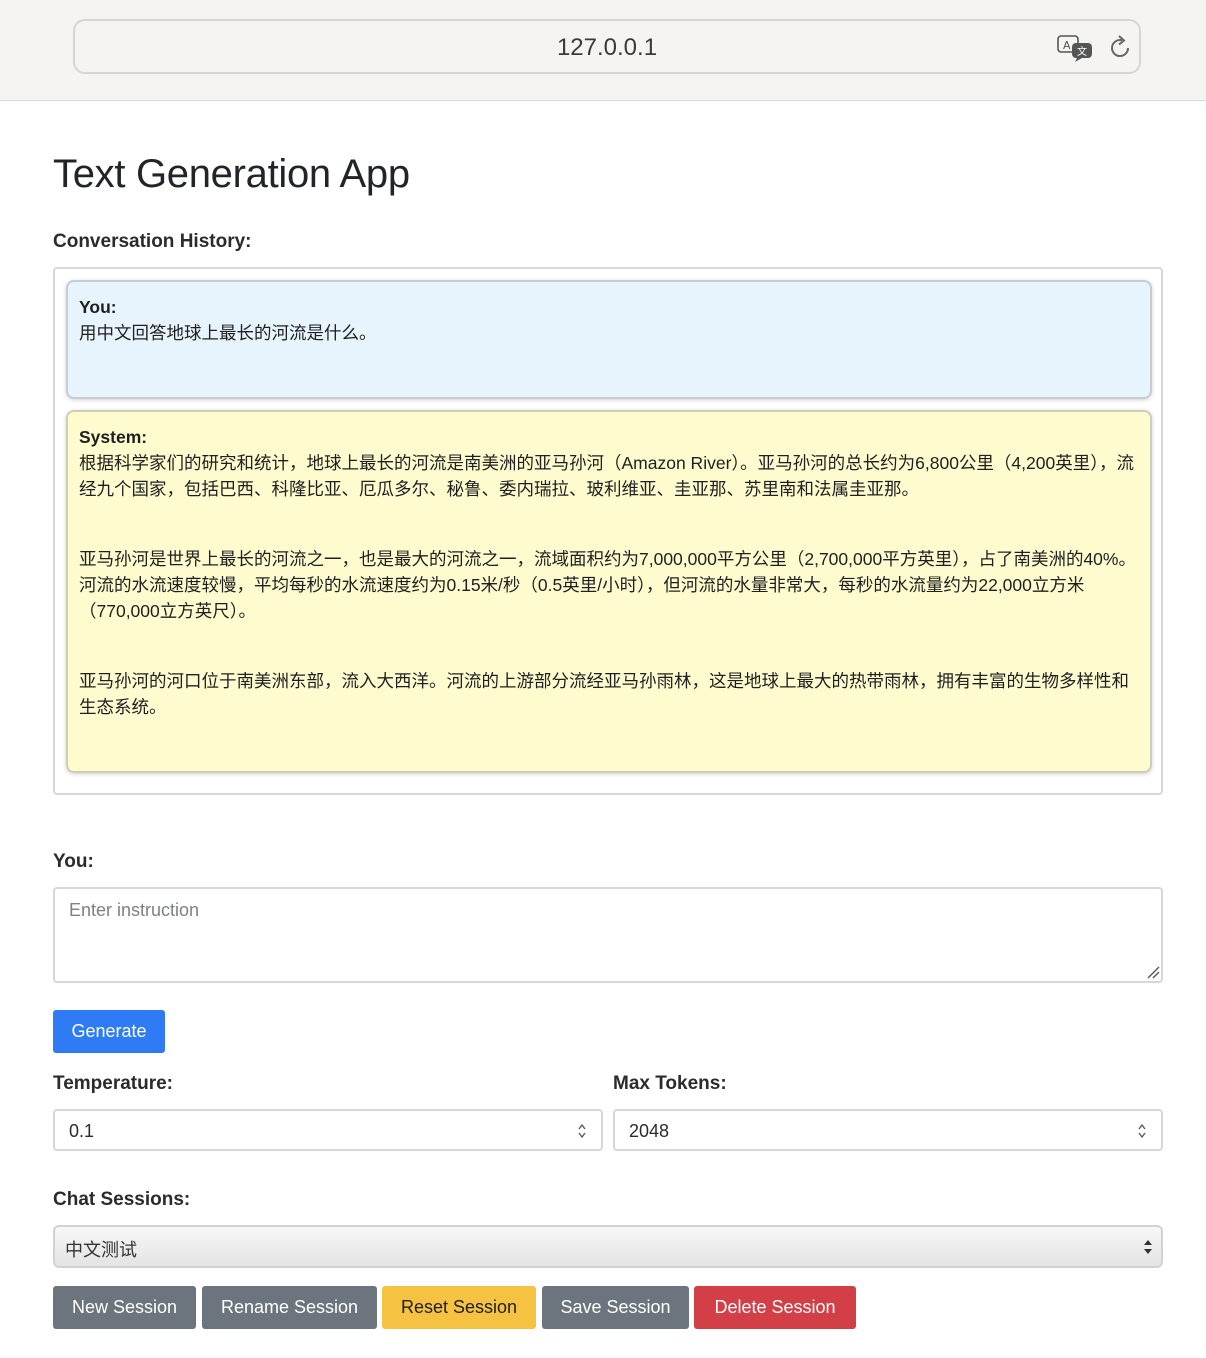 This screenshot has width=1206, height=1358. What do you see at coordinates (289, 1307) in the screenshot?
I see `rename-session-button: Rename Session` at bounding box center [289, 1307].